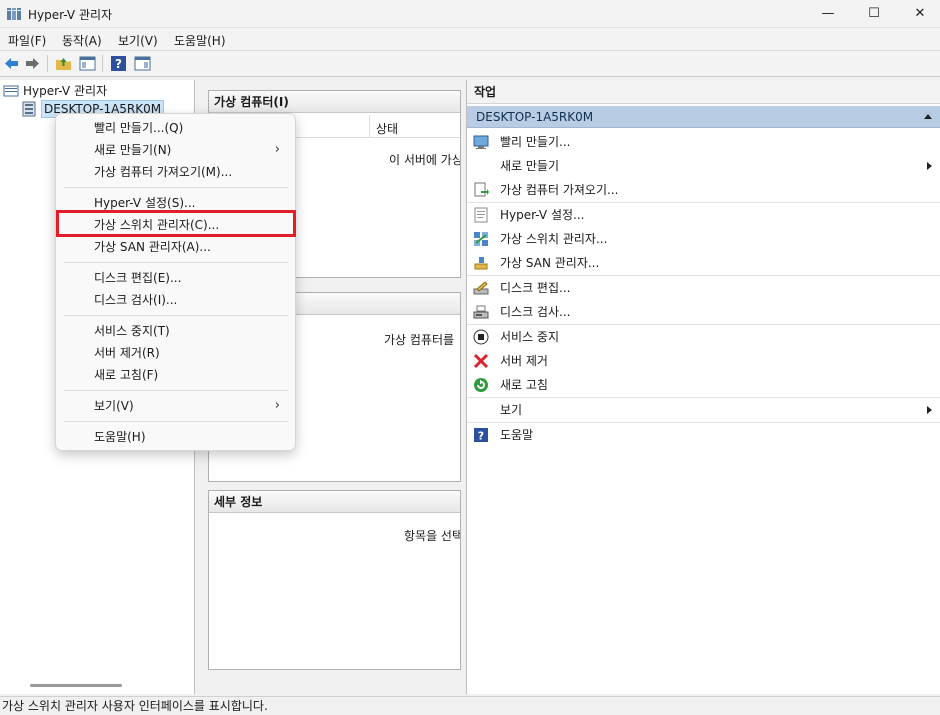 The image size is (940, 715). What do you see at coordinates (176, 223) in the screenshot?
I see `highlight-box` at bounding box center [176, 223].